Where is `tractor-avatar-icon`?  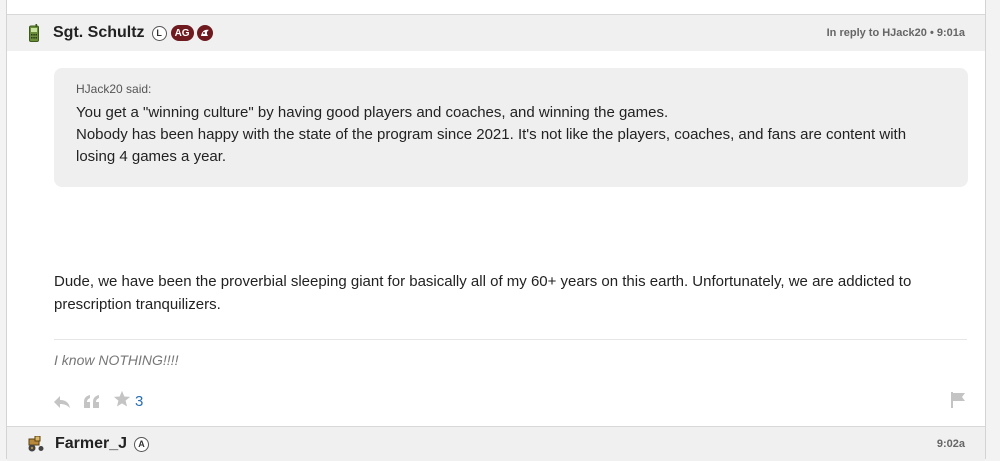
tractor-avatar-icon is located at coordinates (36, 444).